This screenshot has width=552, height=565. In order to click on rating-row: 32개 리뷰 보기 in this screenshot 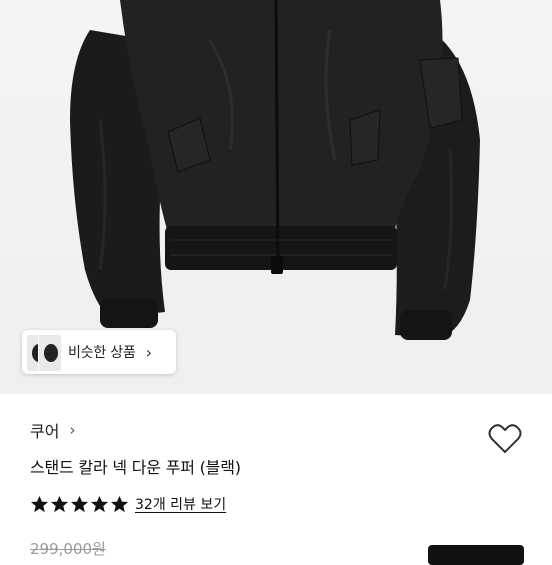, I will do `click(128, 504)`.